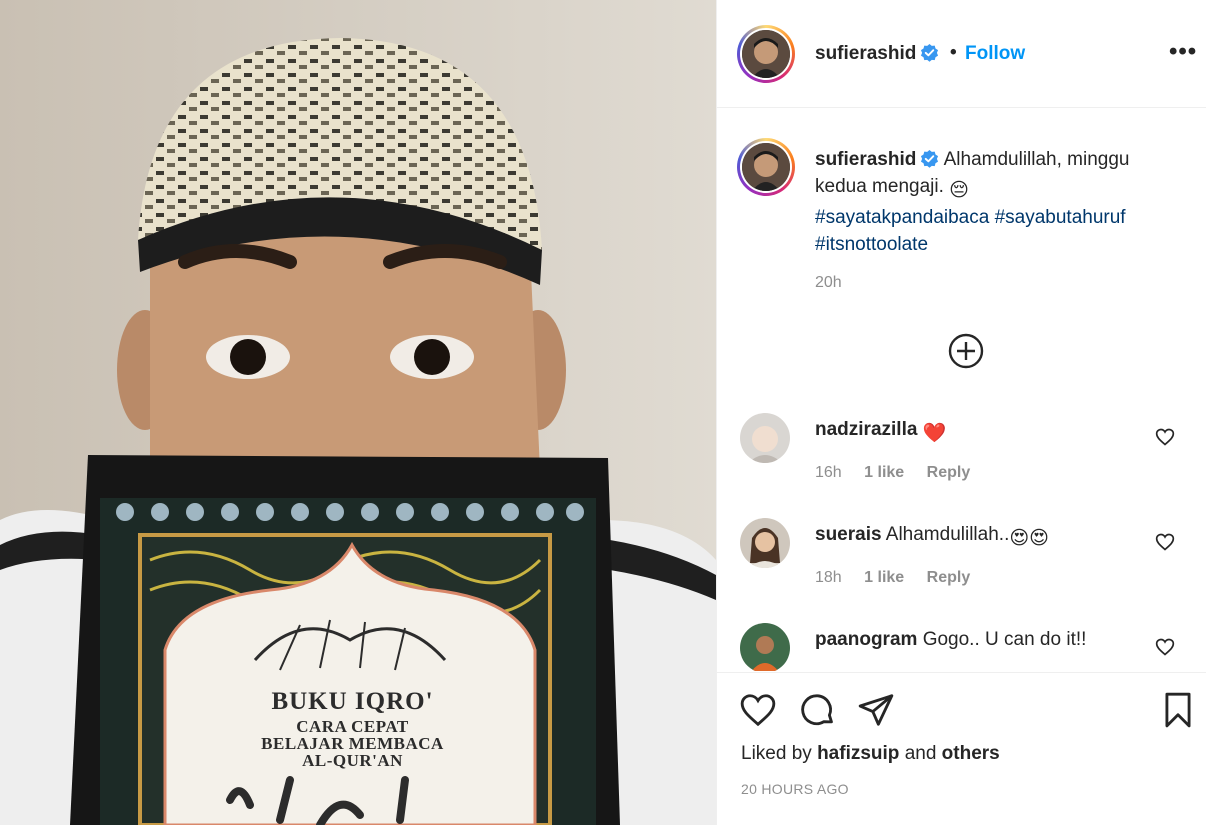  What do you see at coordinates (980, 432) in the screenshot?
I see `comment-body: nadzirazilla ❤️` at bounding box center [980, 432].